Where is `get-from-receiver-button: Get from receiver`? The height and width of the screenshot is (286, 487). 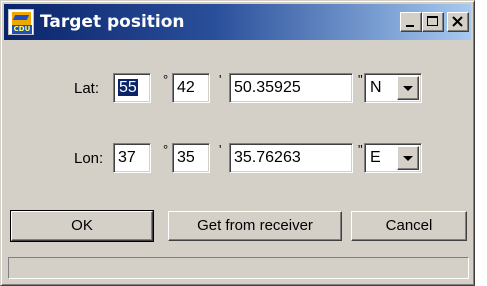
get-from-receiver-button: Get from receiver is located at coordinates (255, 226).